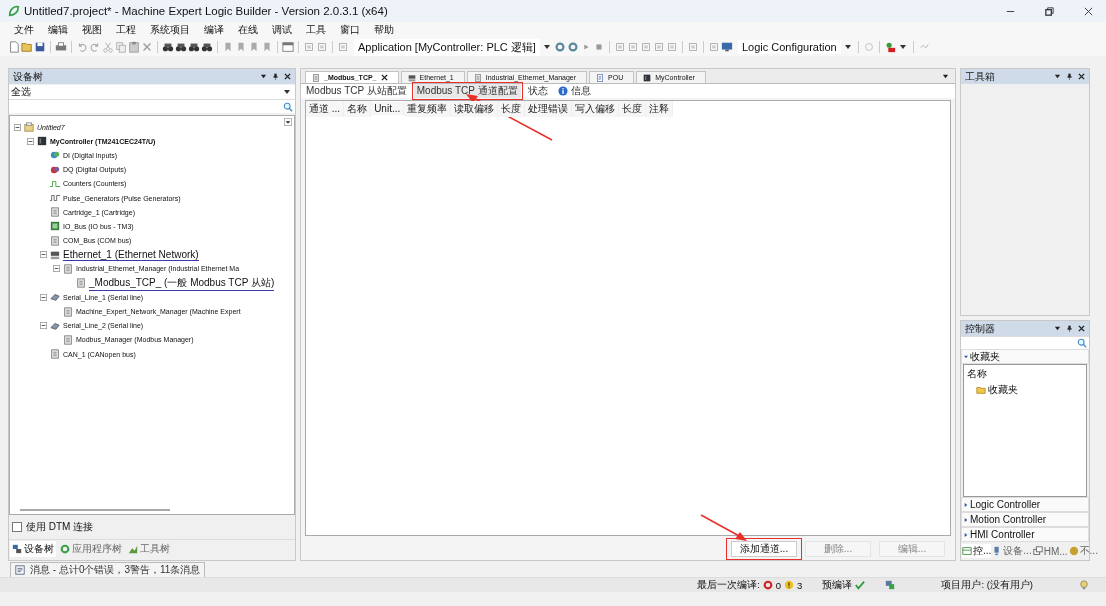 This screenshot has width=1106, height=606. What do you see at coordinates (660, 108) in the screenshot?
I see `column-header: 注释` at bounding box center [660, 108].